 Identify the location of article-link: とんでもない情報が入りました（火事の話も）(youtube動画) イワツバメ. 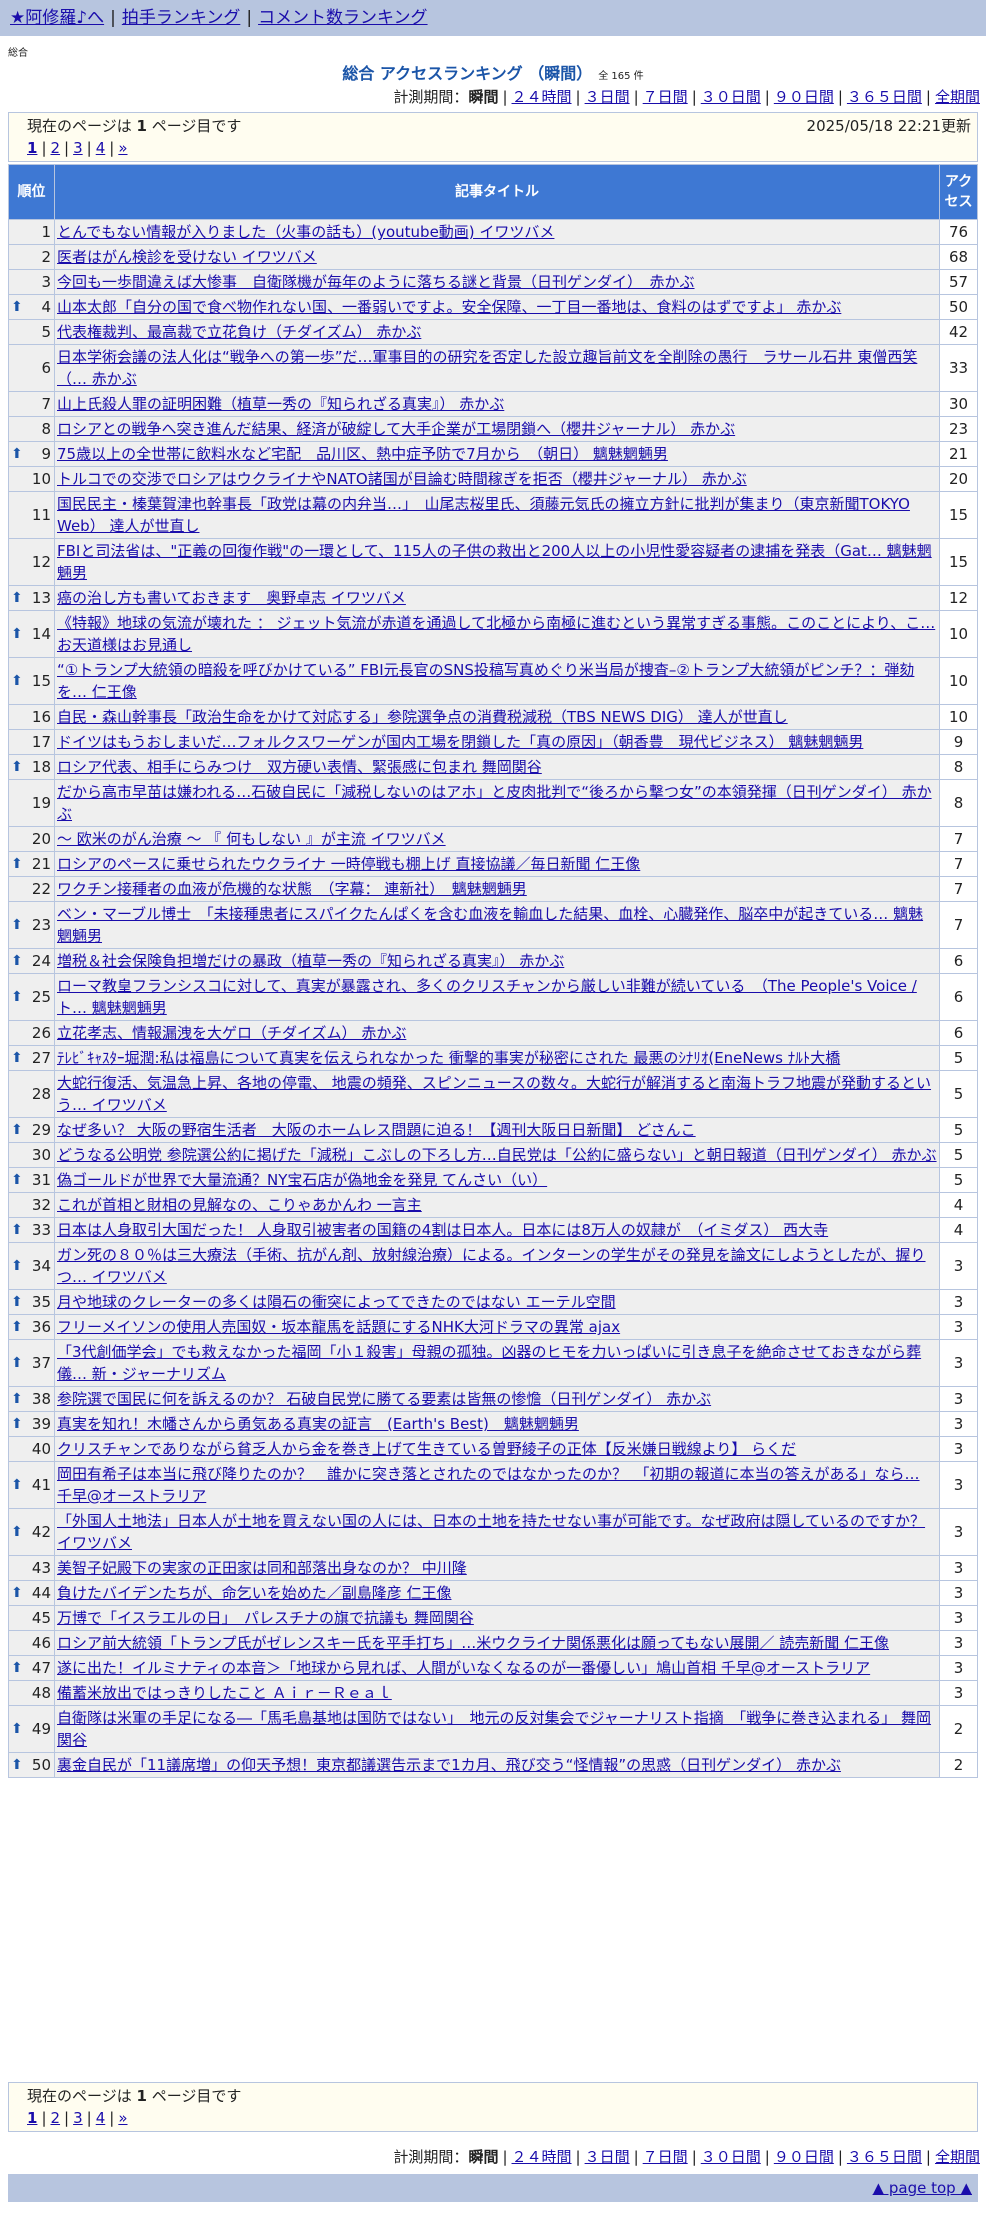
(305, 232).